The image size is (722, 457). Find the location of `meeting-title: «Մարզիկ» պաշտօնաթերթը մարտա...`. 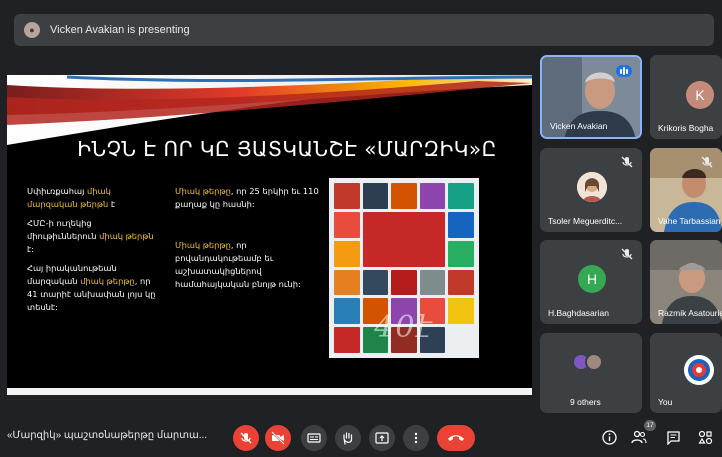

meeting-title: «Մարզիկ» պաշտօնաթերթը մարտա... is located at coordinates (107, 435).